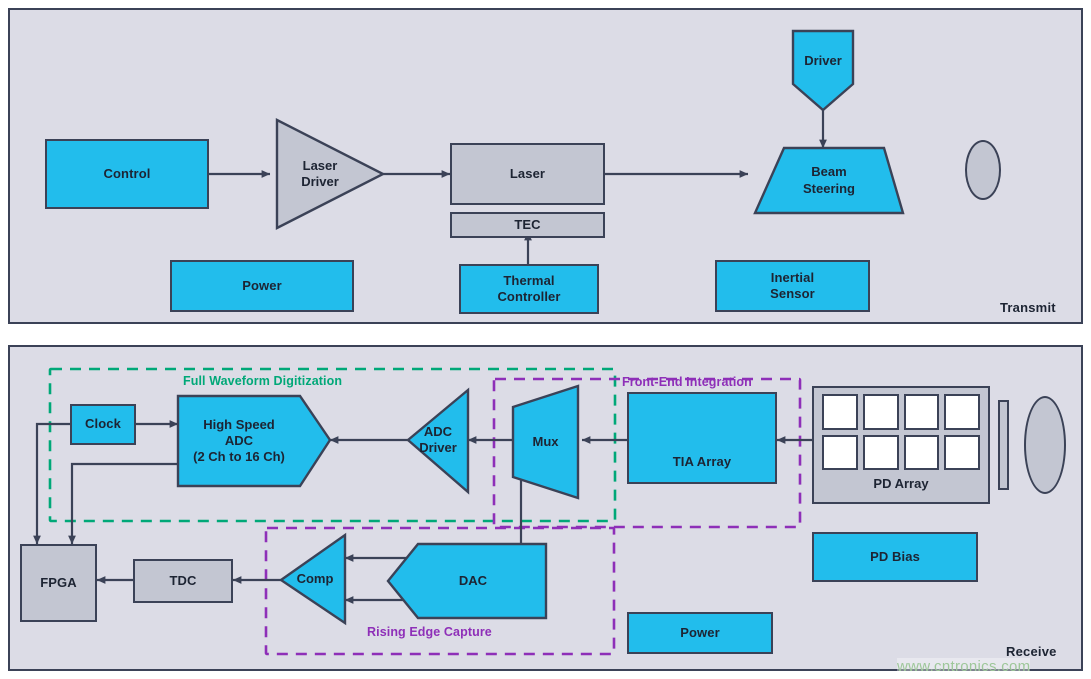 Image resolution: width=1091 pixels, height=679 pixels. What do you see at coordinates (964, 666) in the screenshot?
I see `watermark: www.cntronics.com` at bounding box center [964, 666].